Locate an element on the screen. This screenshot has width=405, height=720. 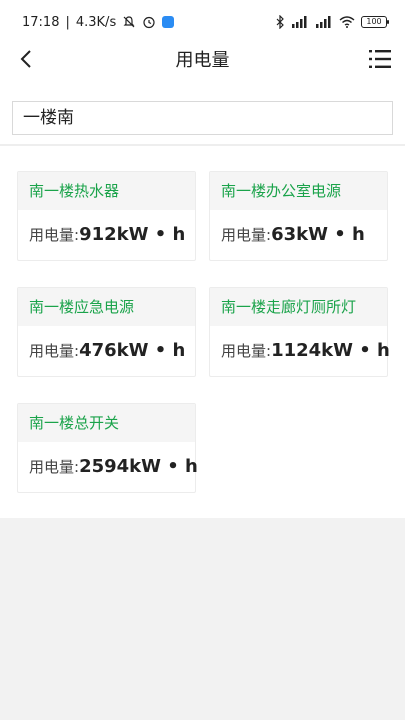
page-title: 用电量 is located at coordinates (202, 60).